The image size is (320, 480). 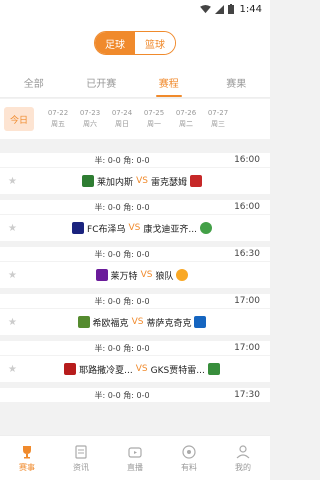 I want to click on match-body: ★ 希欧福克 VS 蒂萨克奇克, so click(x=135, y=322).